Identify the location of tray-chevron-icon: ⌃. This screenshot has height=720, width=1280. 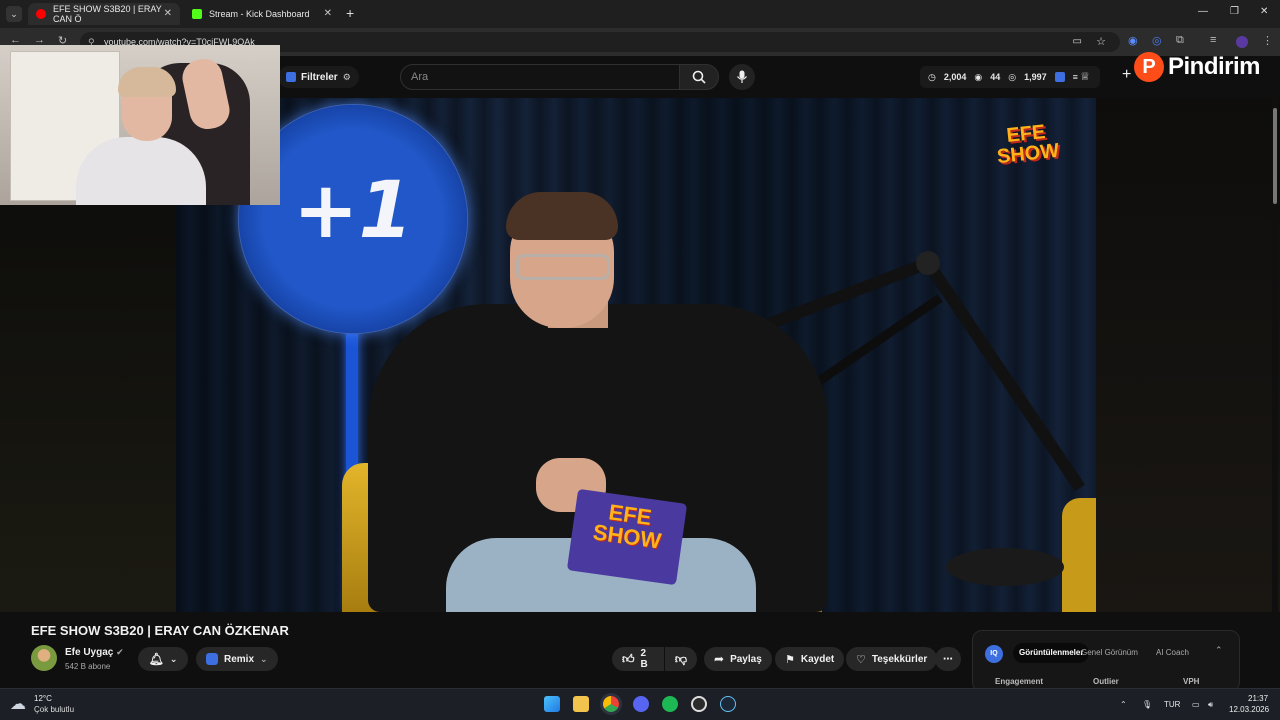
(1123, 704).